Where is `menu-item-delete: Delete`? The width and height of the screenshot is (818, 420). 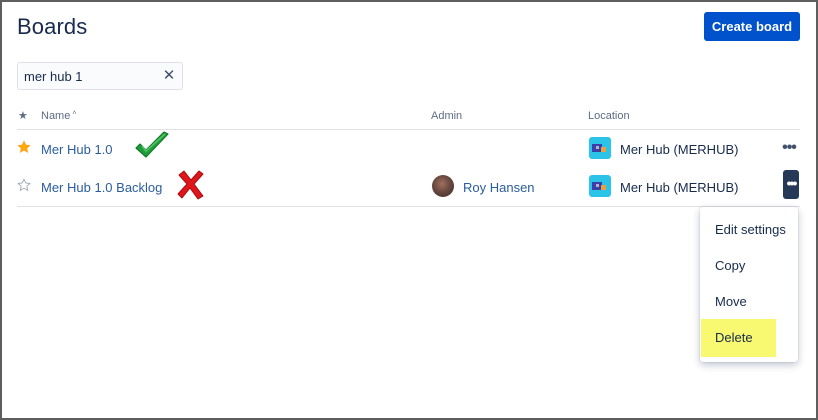 menu-item-delete: Delete is located at coordinates (749, 338).